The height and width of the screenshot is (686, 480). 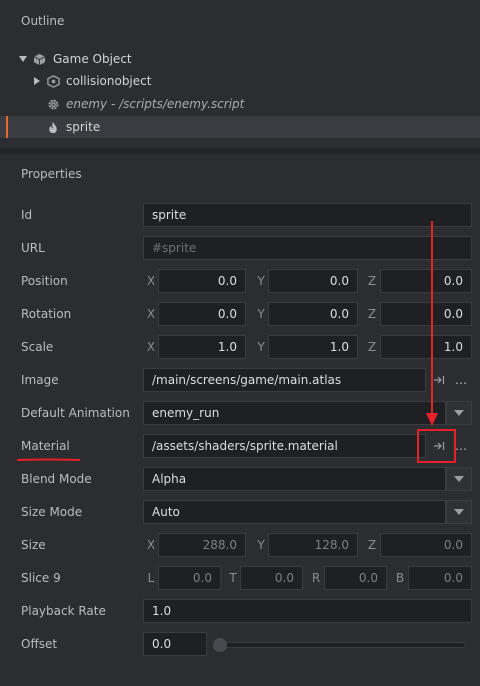 I want to click on tree-item-enemy-script: enemy - /scripts/enemy.script, so click(x=240, y=104).